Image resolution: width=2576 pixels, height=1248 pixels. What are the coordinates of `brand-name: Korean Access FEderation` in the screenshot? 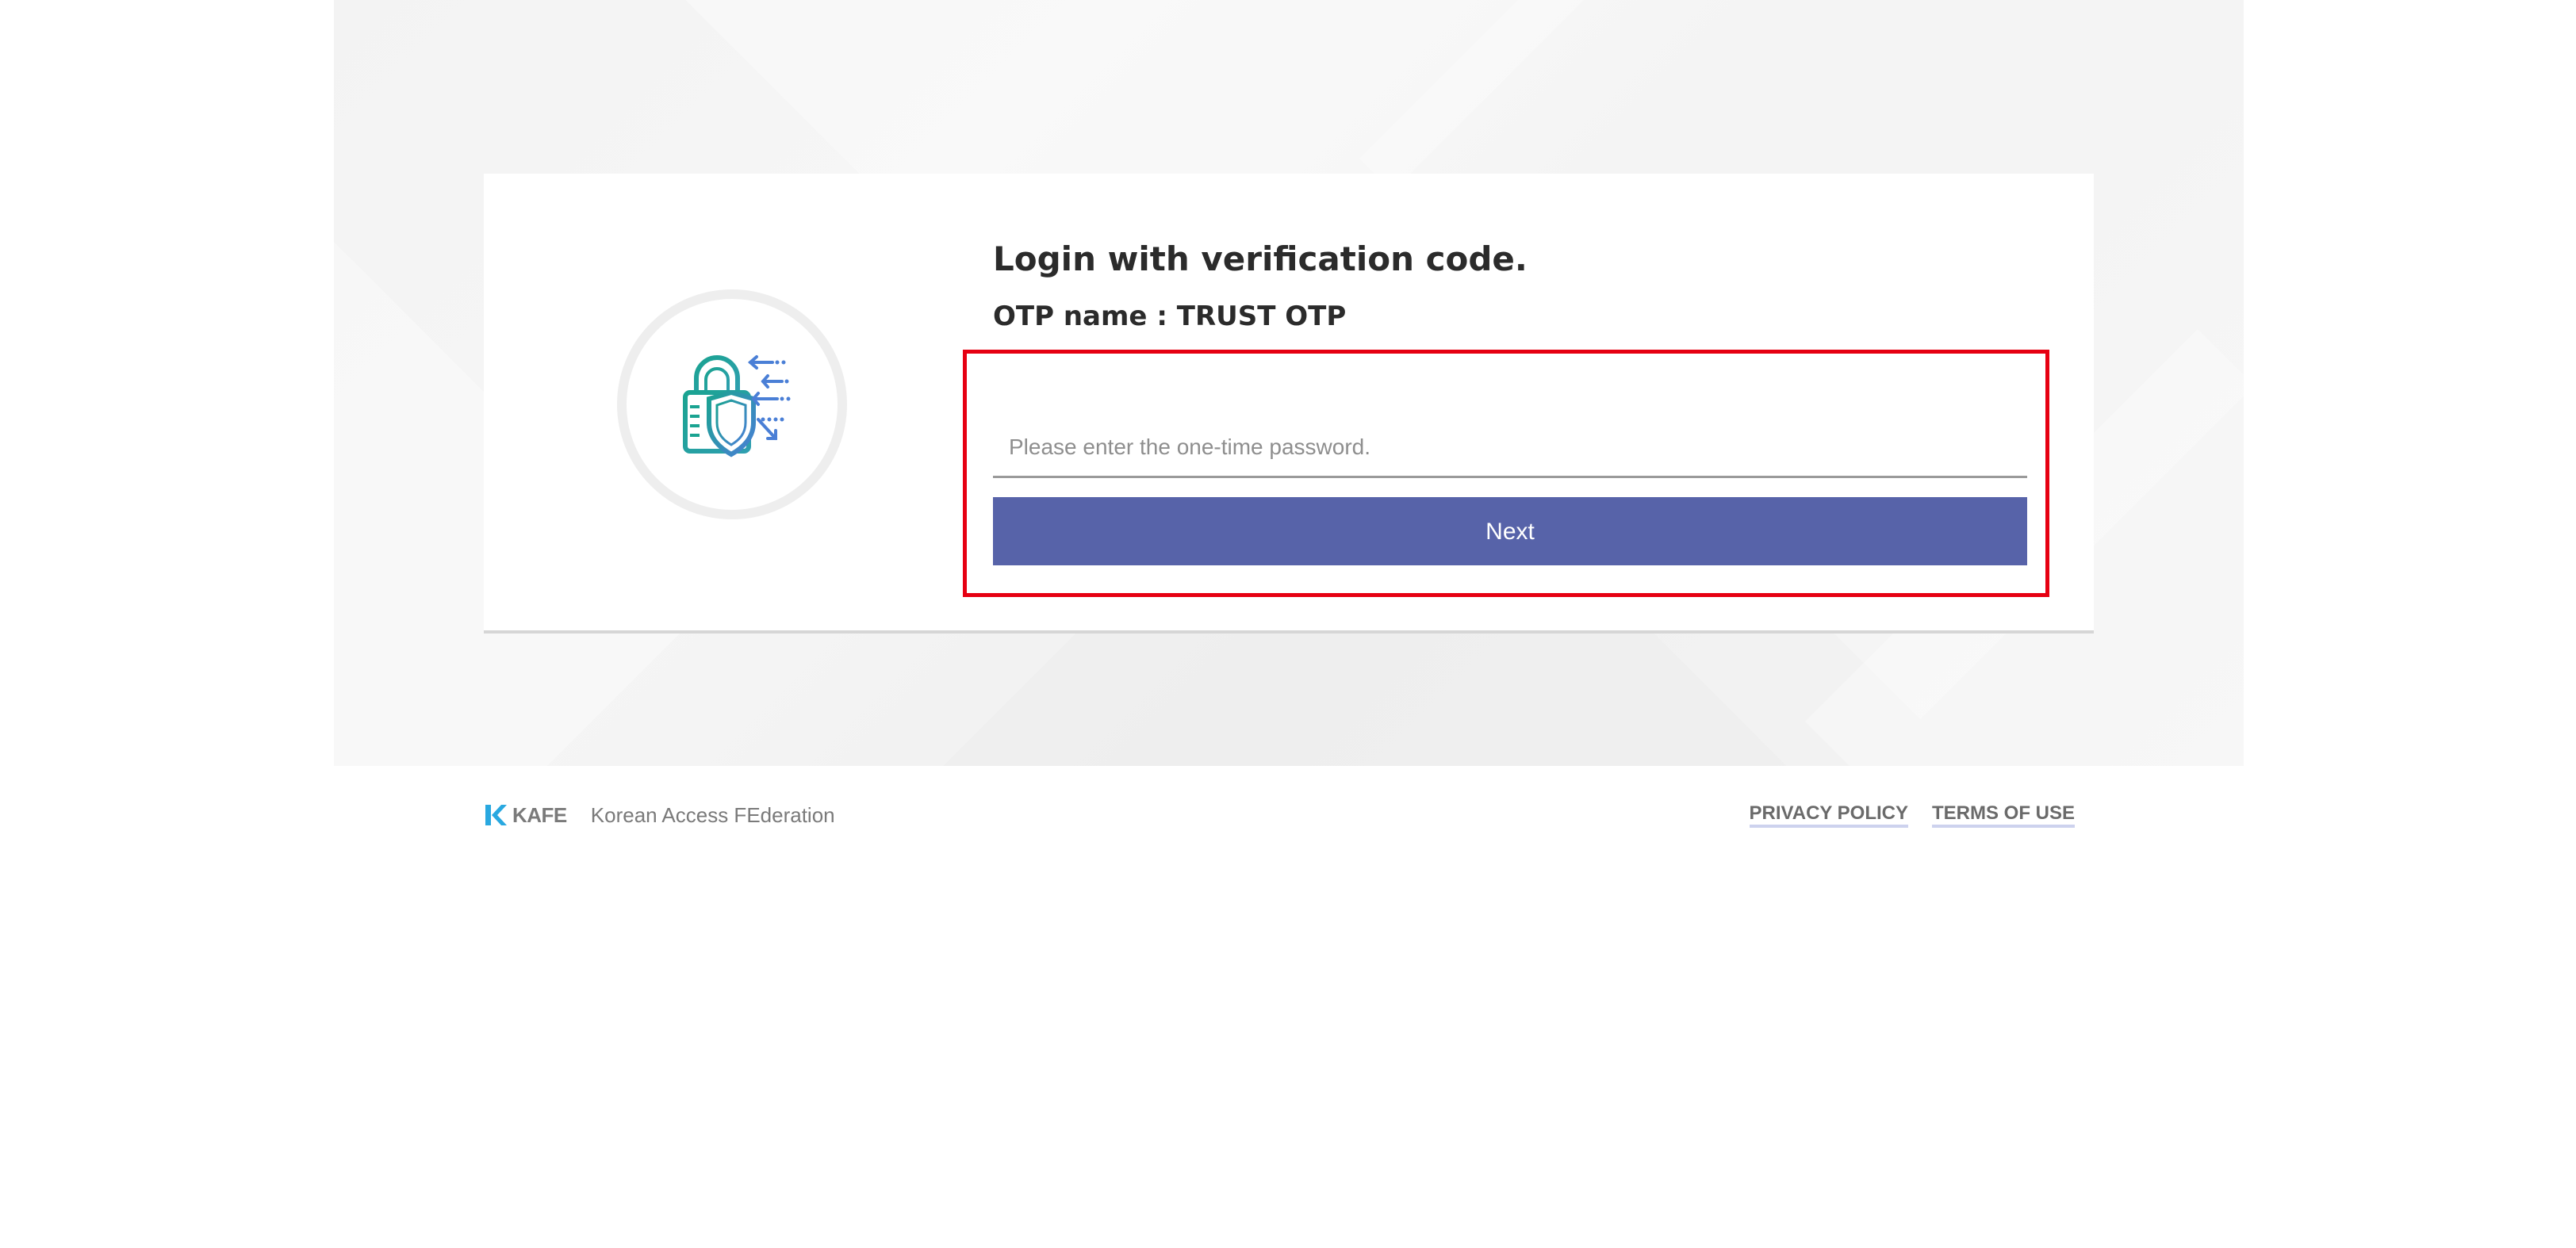 It's located at (713, 815).